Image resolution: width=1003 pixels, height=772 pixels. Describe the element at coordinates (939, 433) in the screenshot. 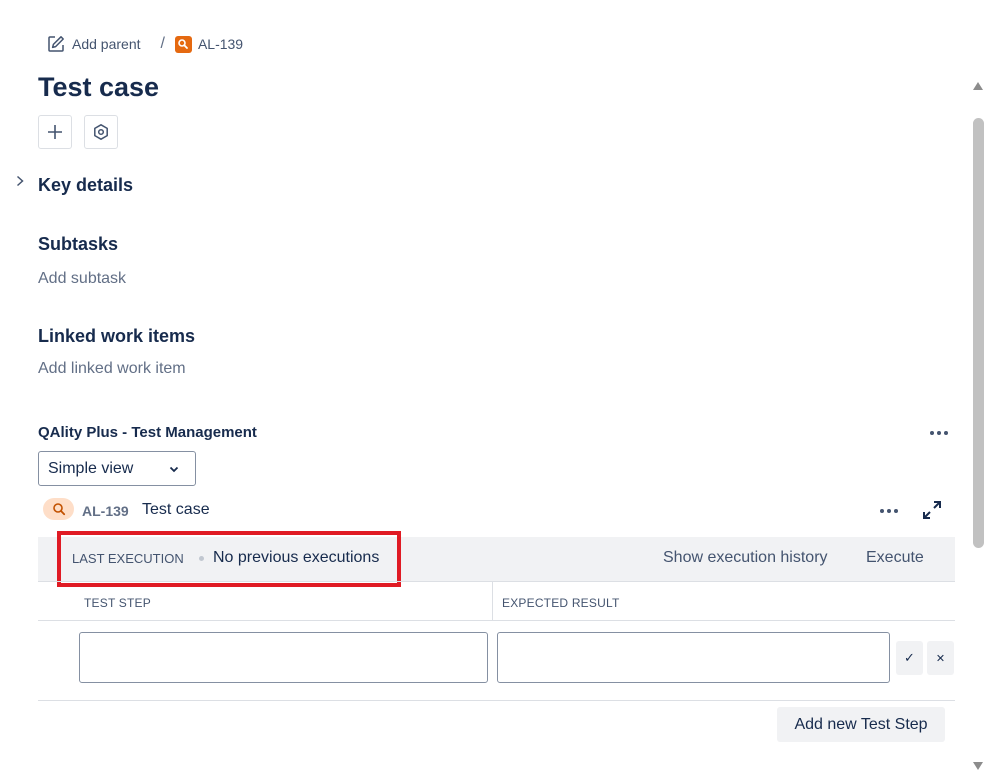

I see `more-options-icon` at that location.